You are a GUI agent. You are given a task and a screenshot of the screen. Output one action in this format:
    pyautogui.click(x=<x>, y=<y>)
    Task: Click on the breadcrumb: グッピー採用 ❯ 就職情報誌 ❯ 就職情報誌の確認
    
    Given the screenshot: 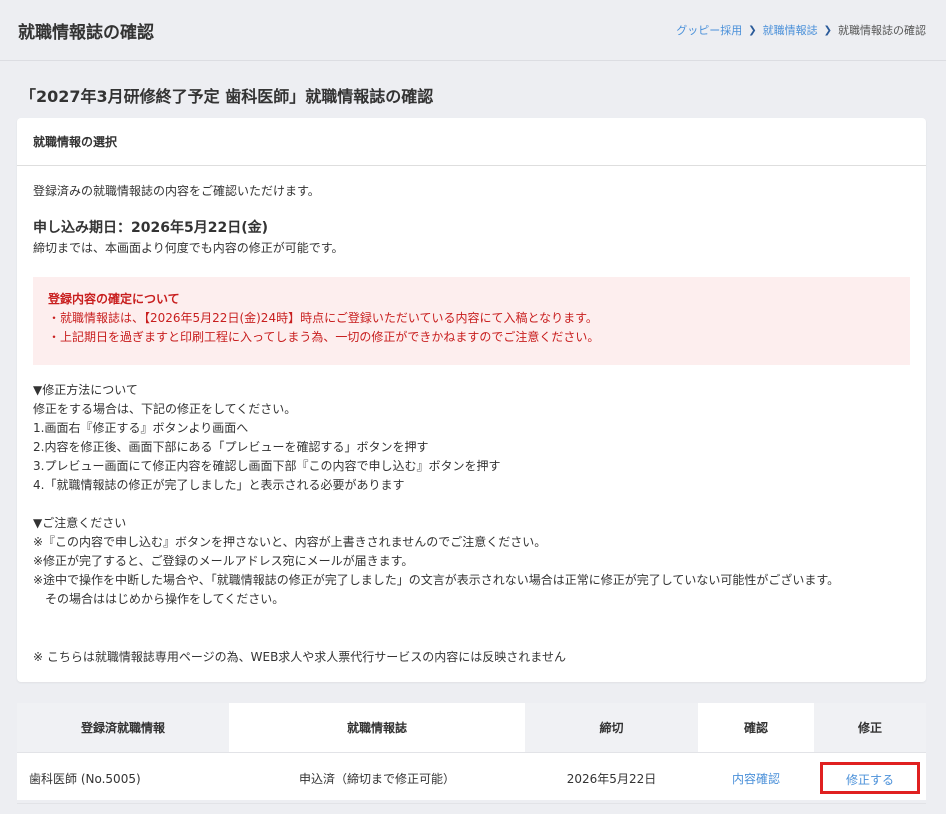 What is the action you would take?
    pyautogui.click(x=801, y=30)
    